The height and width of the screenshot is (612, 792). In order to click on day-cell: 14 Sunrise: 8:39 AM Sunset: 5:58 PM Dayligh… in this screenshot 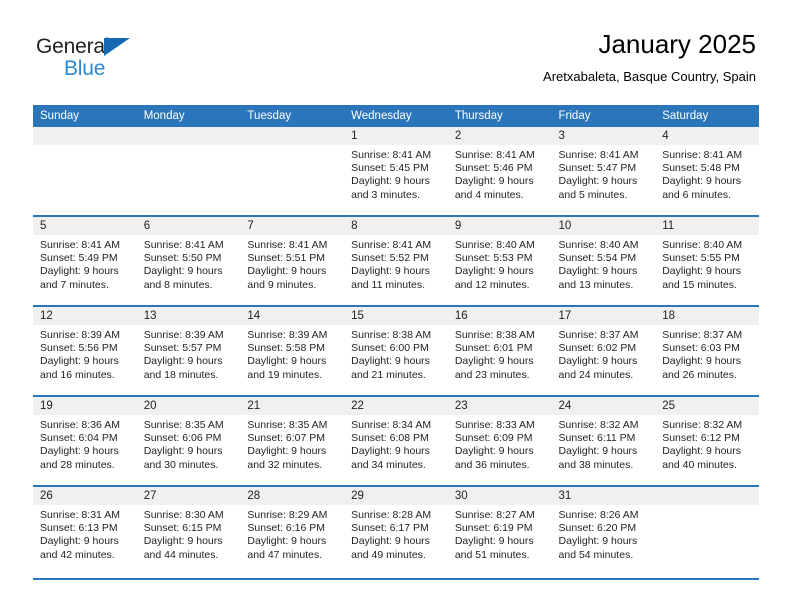, I will do `click(292, 351)`.